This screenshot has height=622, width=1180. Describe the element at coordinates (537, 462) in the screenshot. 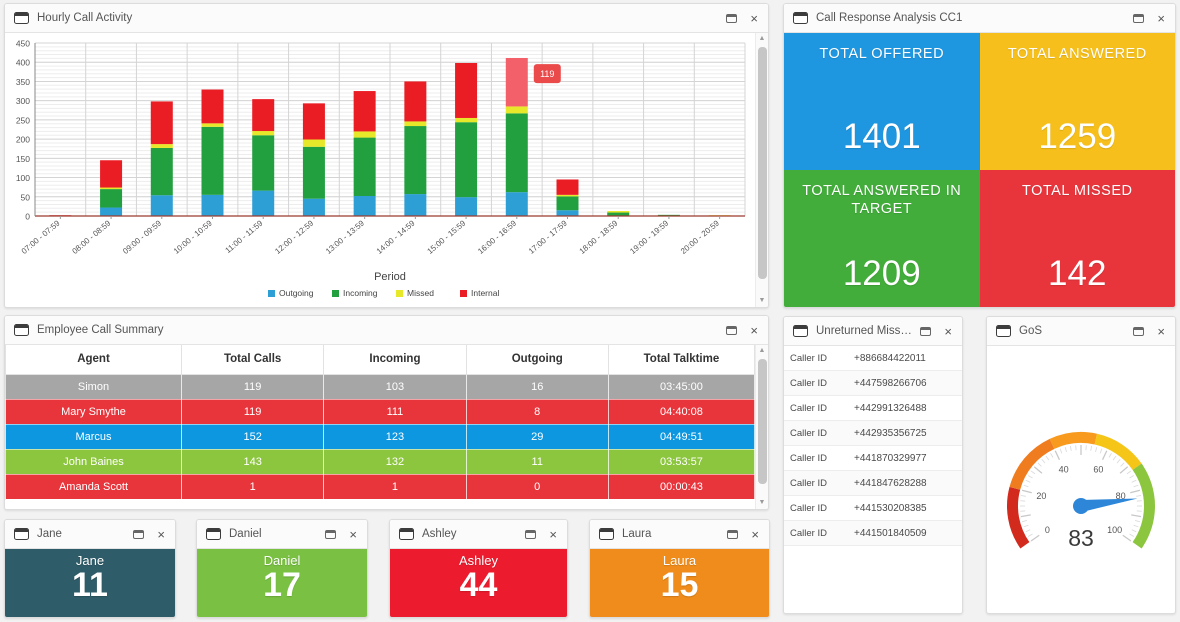

I see `table-cell: 11` at that location.